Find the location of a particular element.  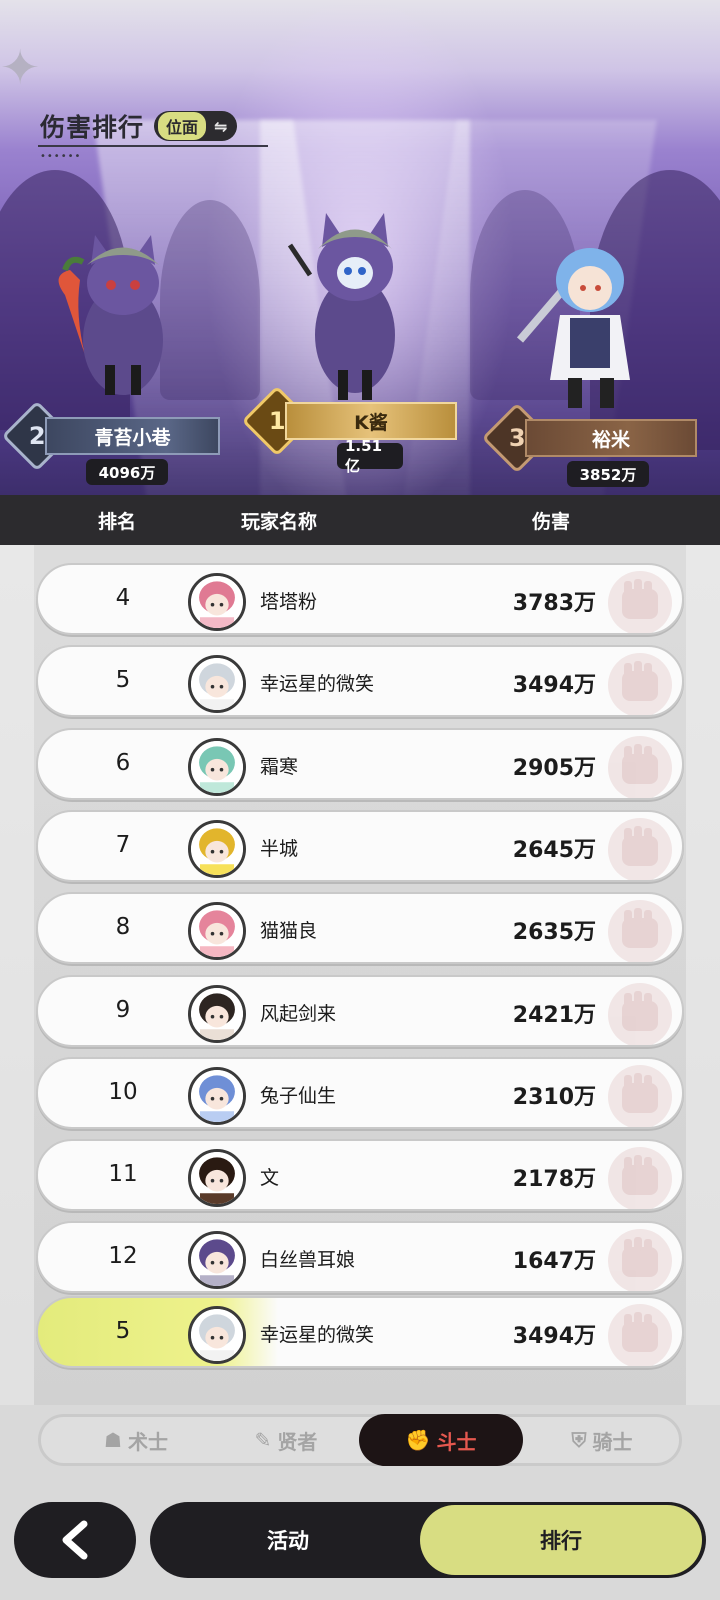

table-row: 9 风起剑来 2421万 is located at coordinates (360, 1010).